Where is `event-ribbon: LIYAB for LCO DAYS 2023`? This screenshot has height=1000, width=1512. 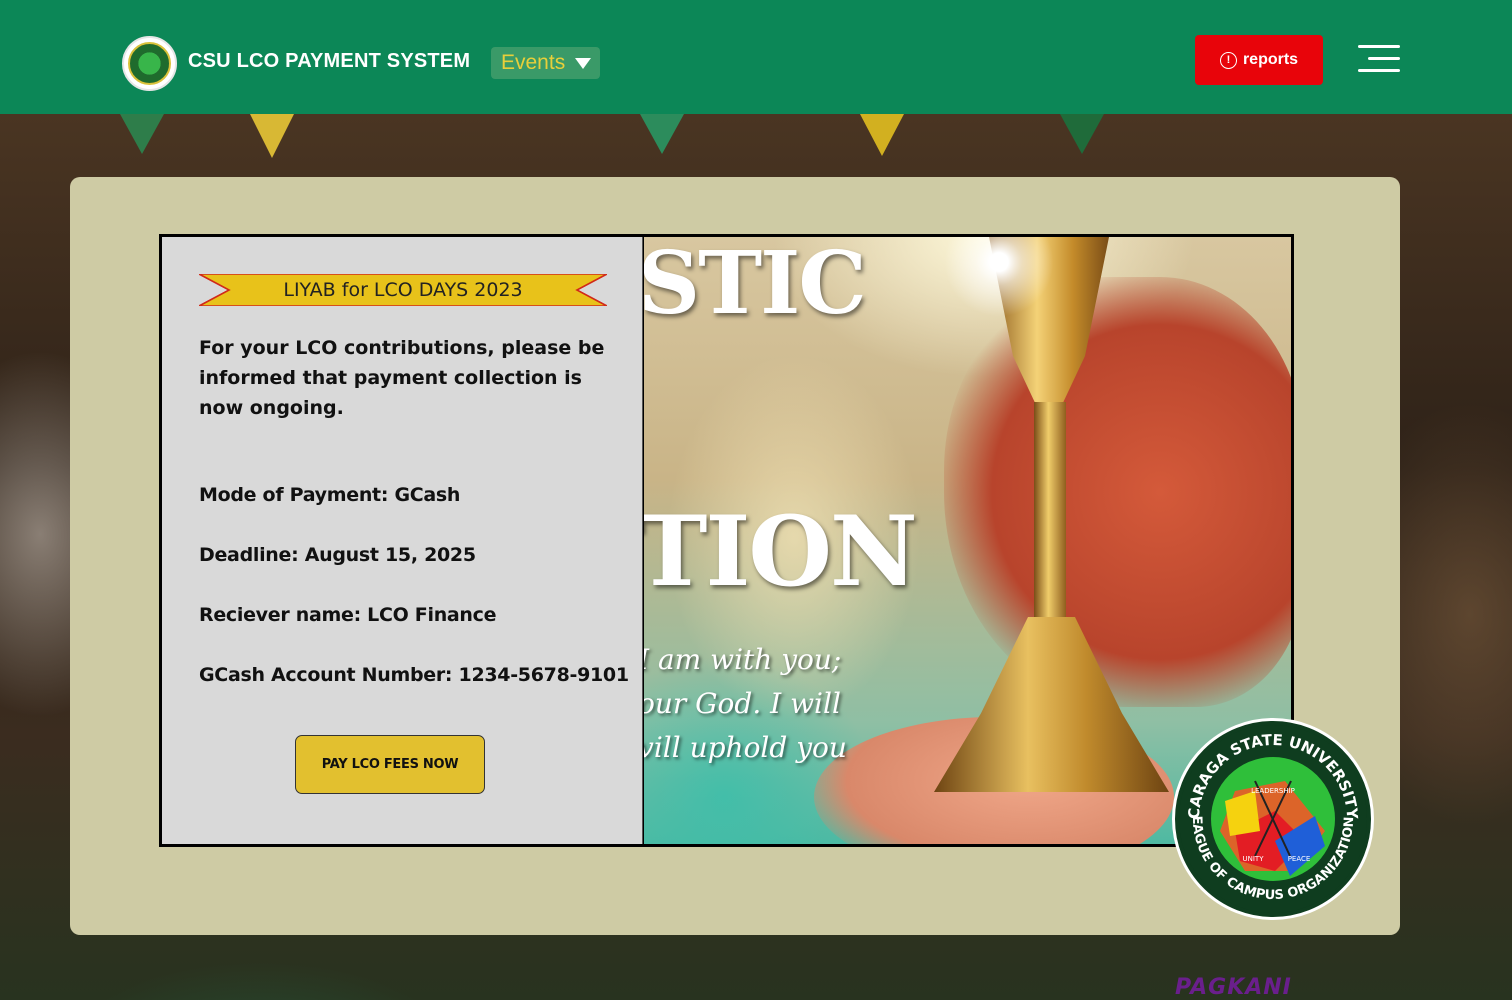
event-ribbon: LIYAB for LCO DAYS 2023 is located at coordinates (403, 290).